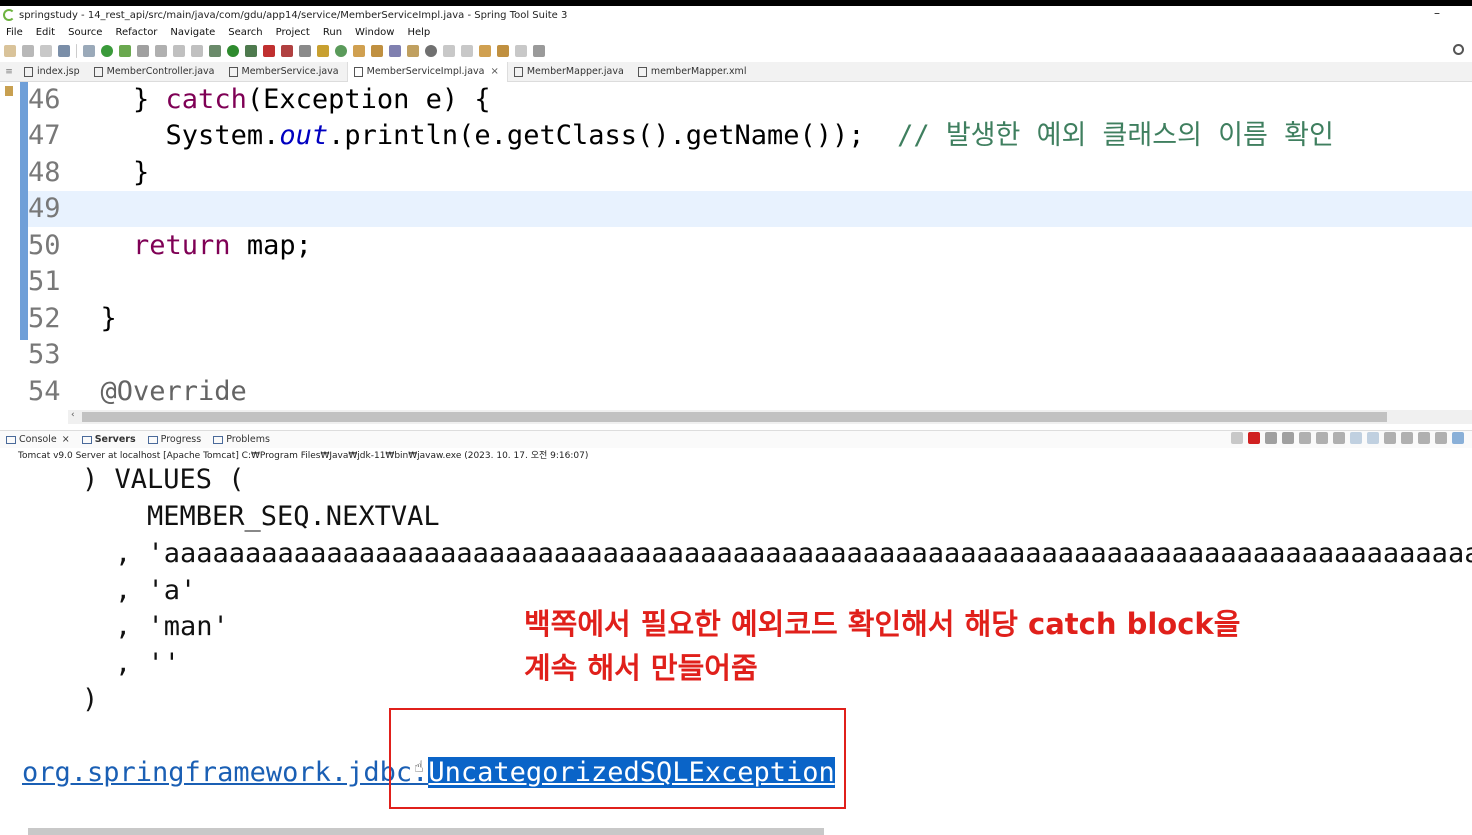 This screenshot has height=835, width=1472. Describe the element at coordinates (539, 51) in the screenshot. I see `perspective-icon` at that location.